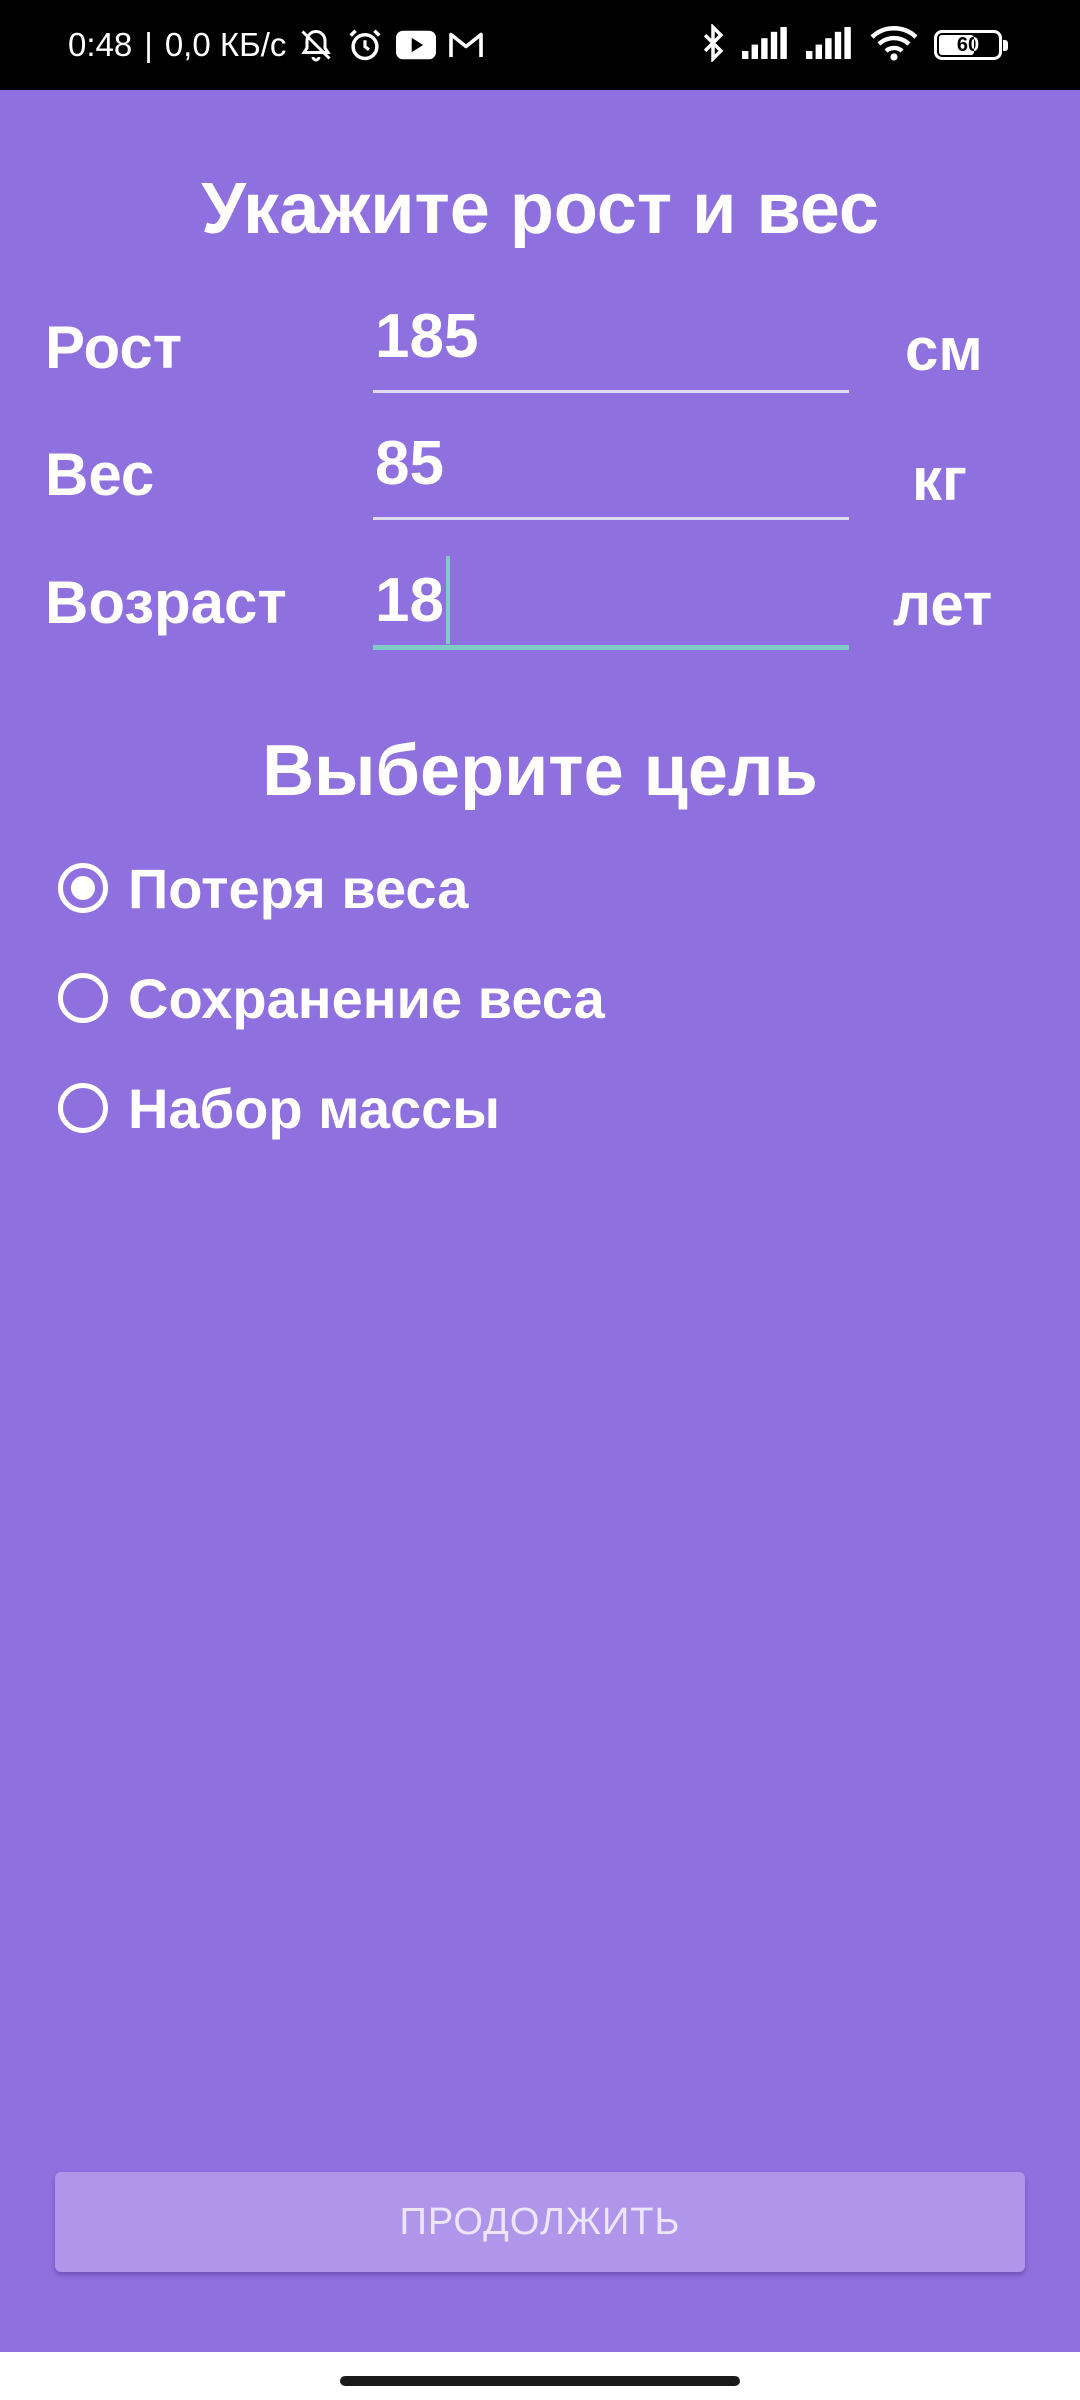  I want to click on age-label: Возраст, so click(166, 602).